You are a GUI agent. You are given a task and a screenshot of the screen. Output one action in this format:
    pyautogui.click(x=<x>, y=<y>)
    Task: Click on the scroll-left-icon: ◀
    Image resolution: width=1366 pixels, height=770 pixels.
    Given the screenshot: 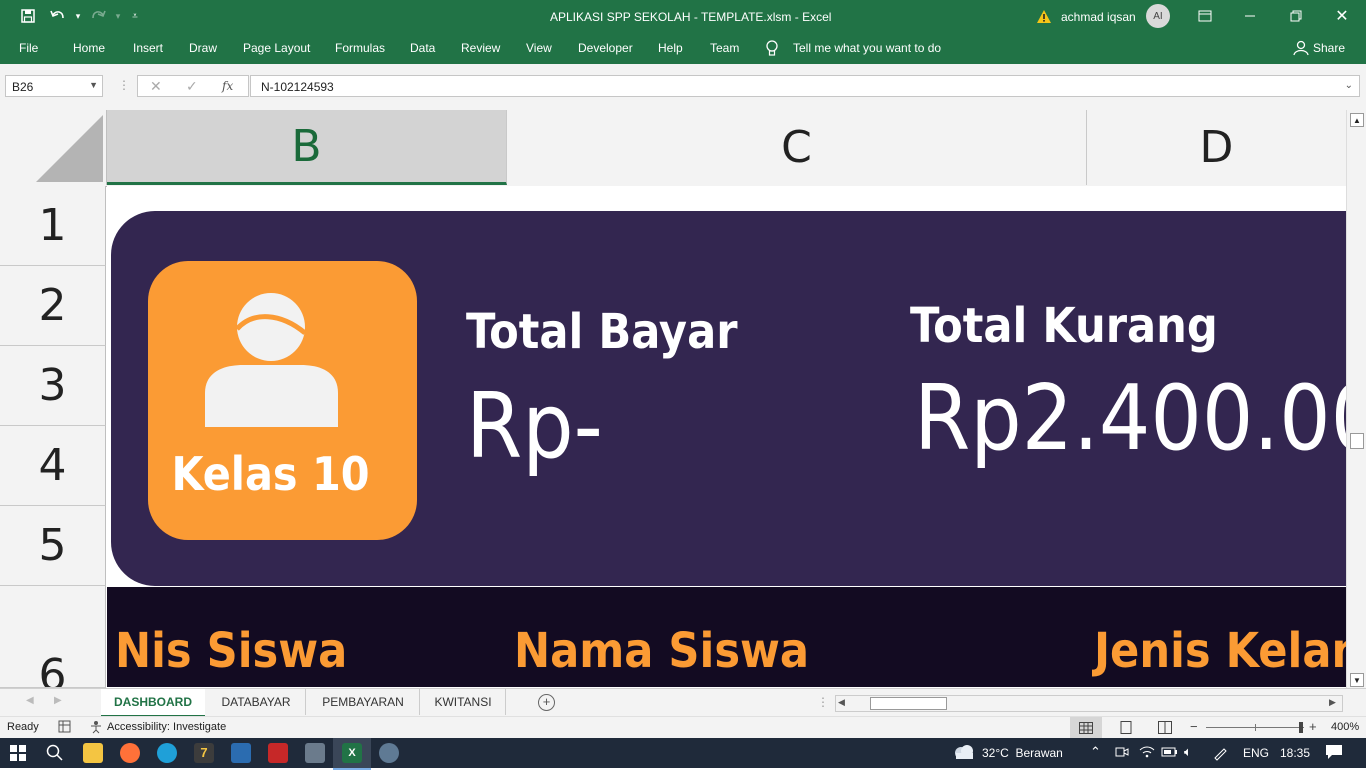 What is the action you would take?
    pyautogui.click(x=841, y=702)
    